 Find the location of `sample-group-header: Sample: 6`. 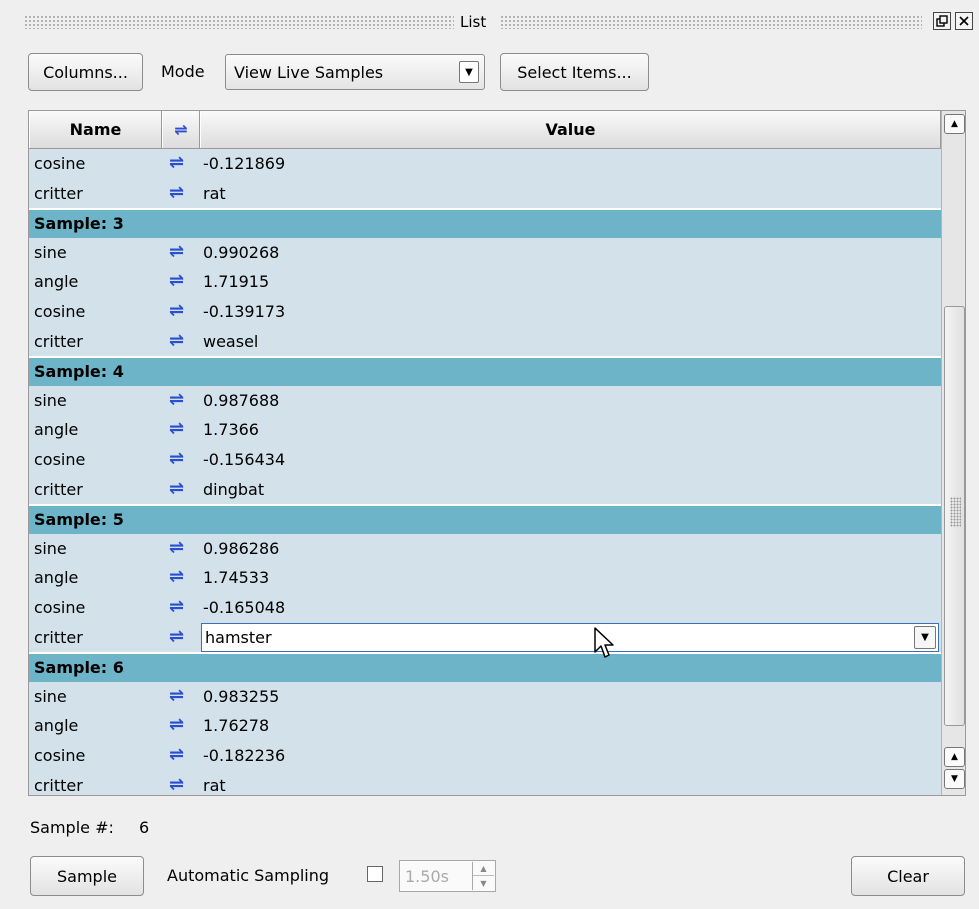

sample-group-header: Sample: 6 is located at coordinates (485, 667).